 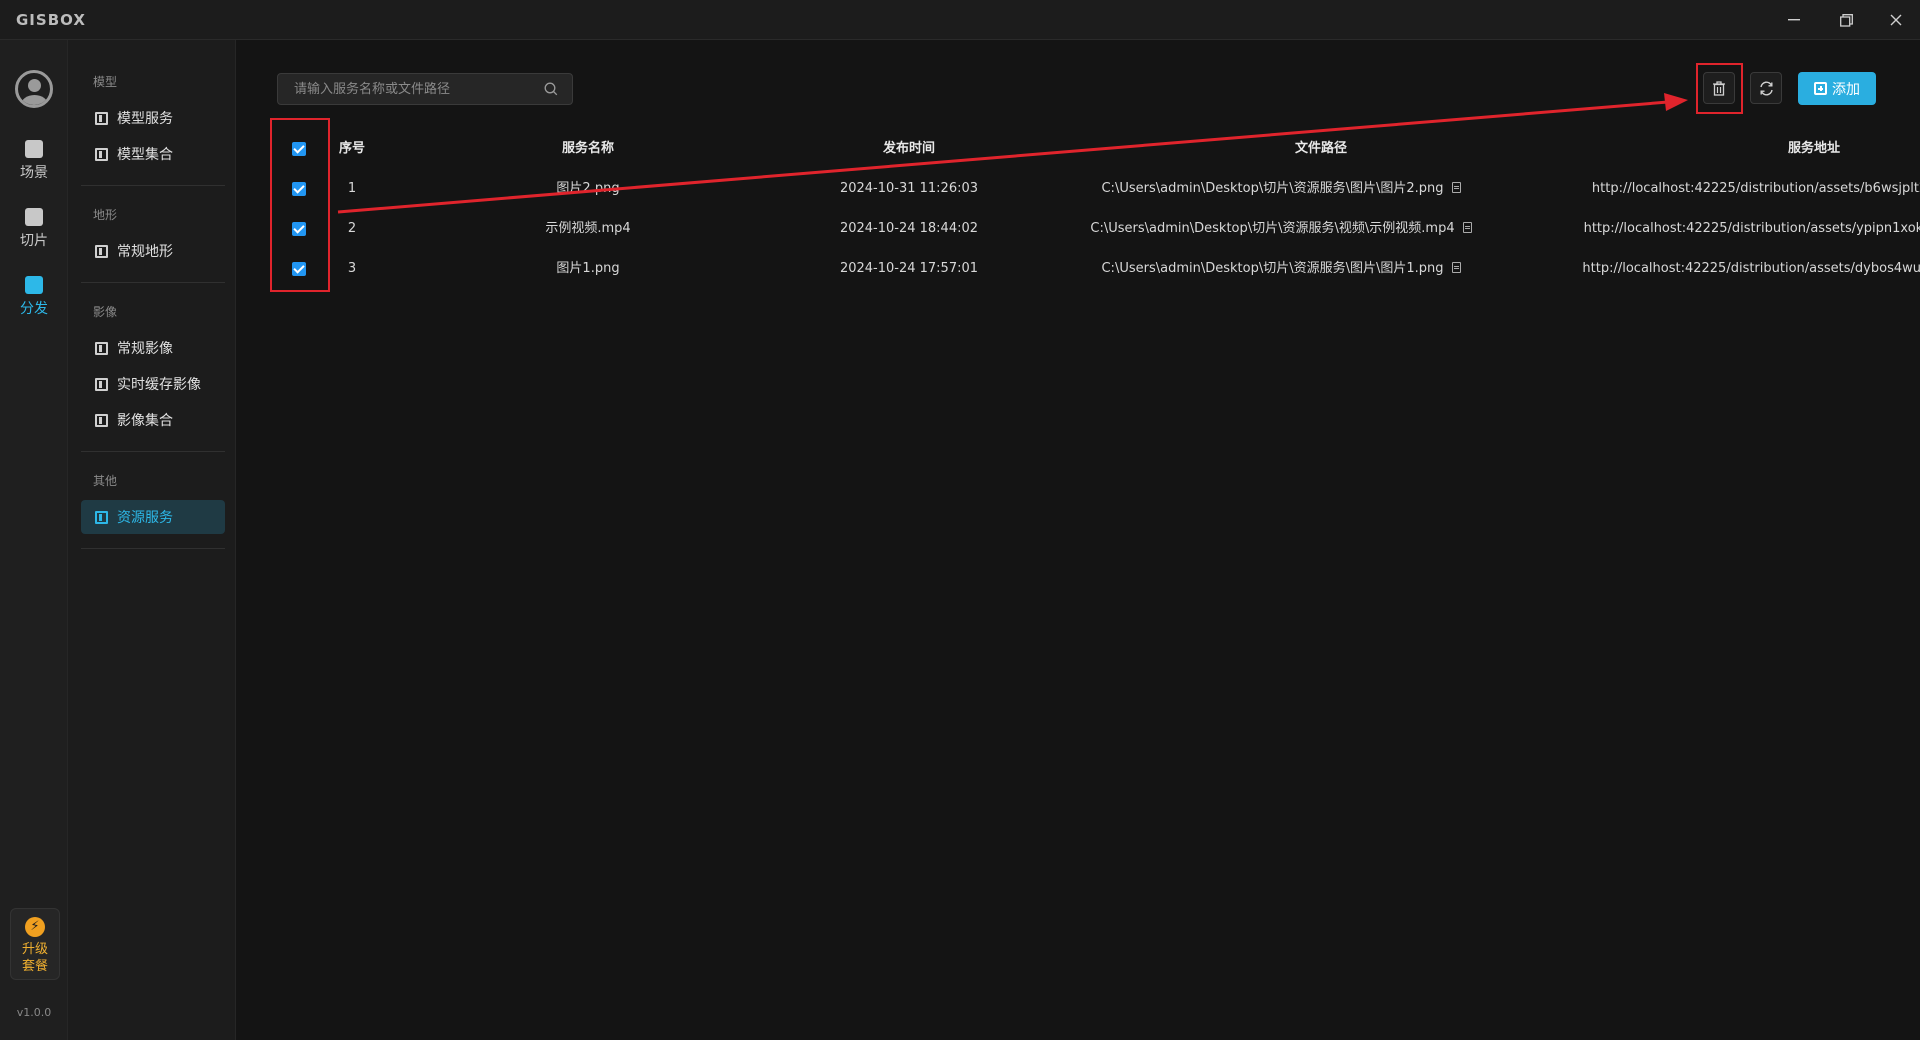 I want to click on close-icon, so click(x=1896, y=20).